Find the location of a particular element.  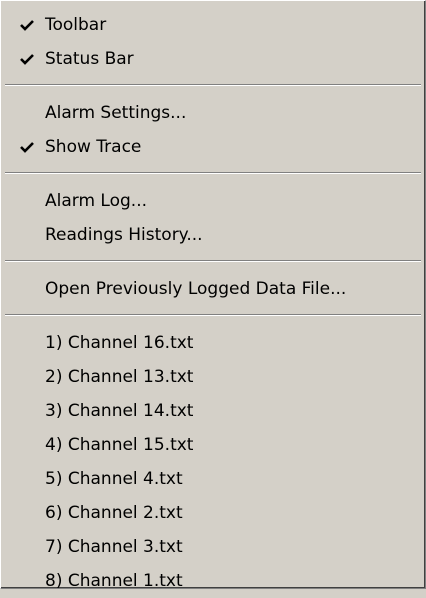

recent-file-item: 5) Channel 4.txt is located at coordinates (213, 479).